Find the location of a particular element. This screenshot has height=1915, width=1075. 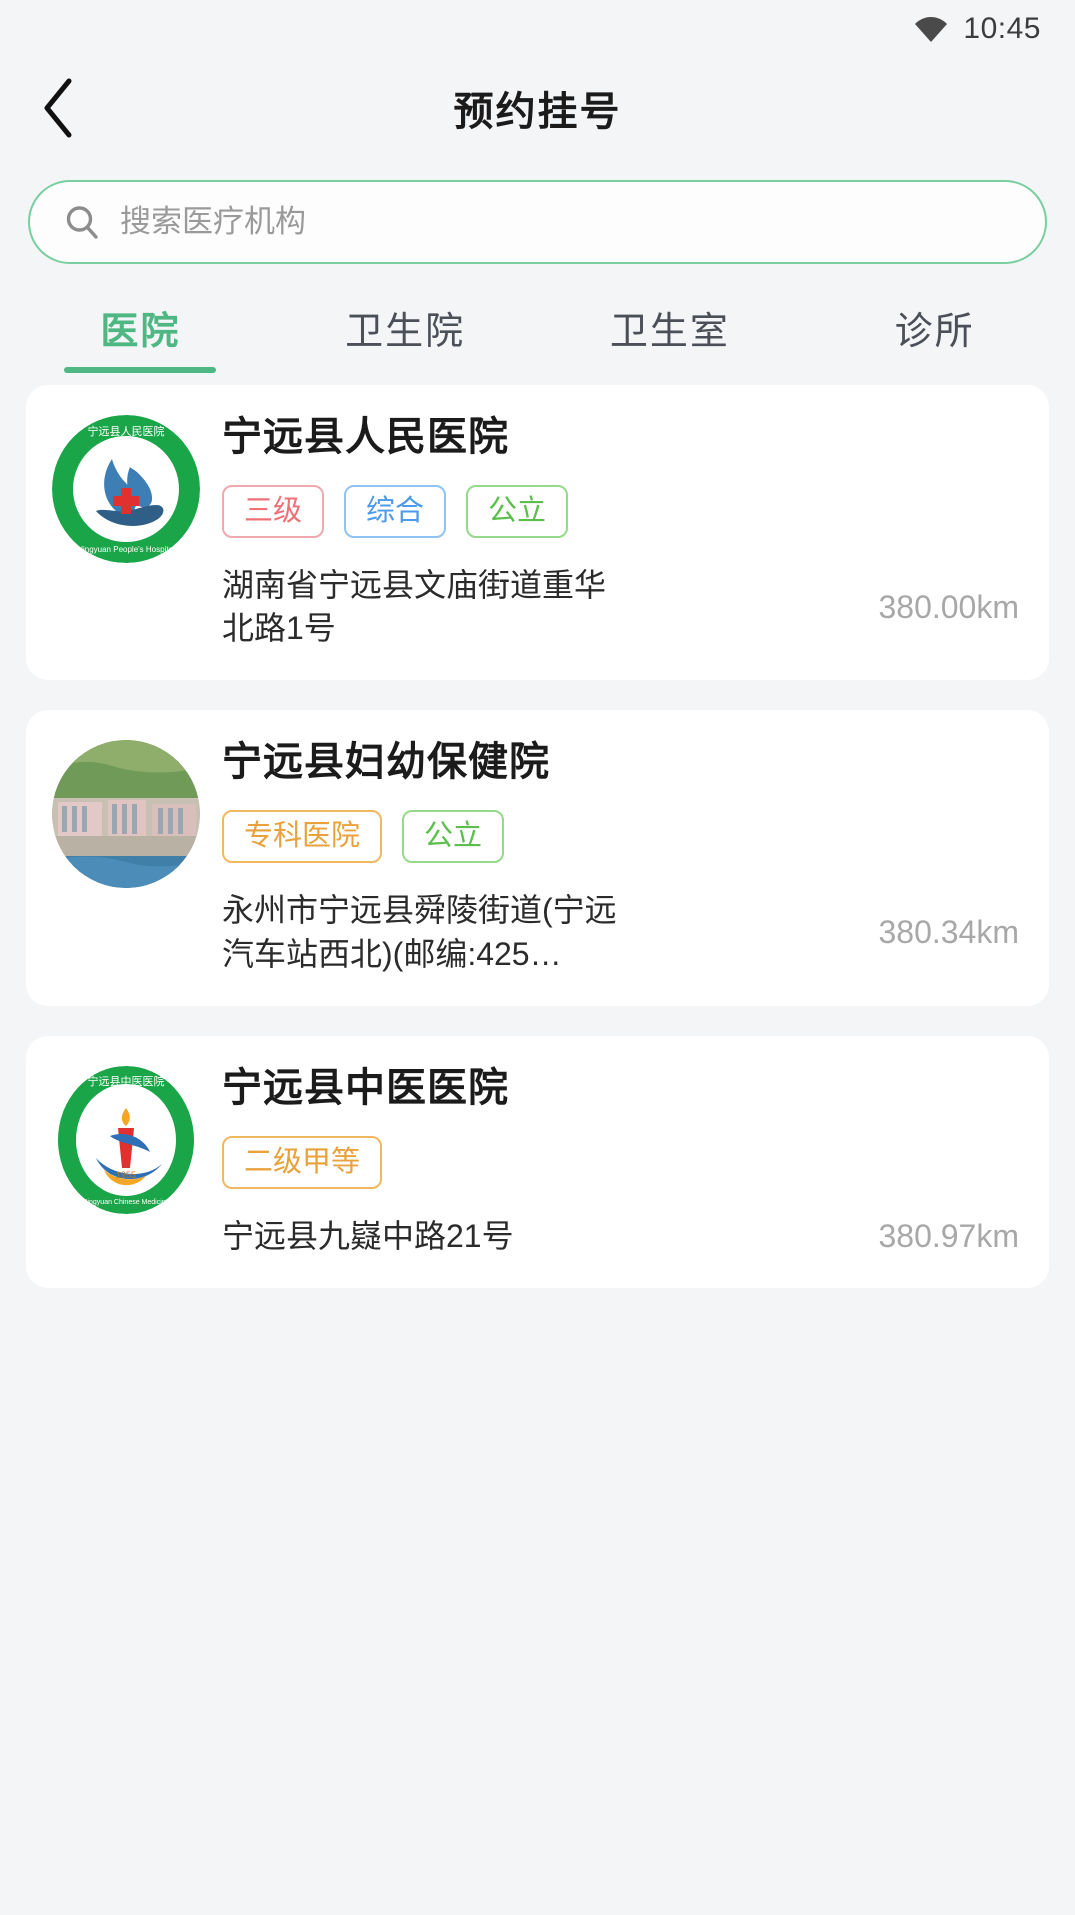

category-tabs: 医院 卫生院 卫生室 诊所 is located at coordinates (537, 331).